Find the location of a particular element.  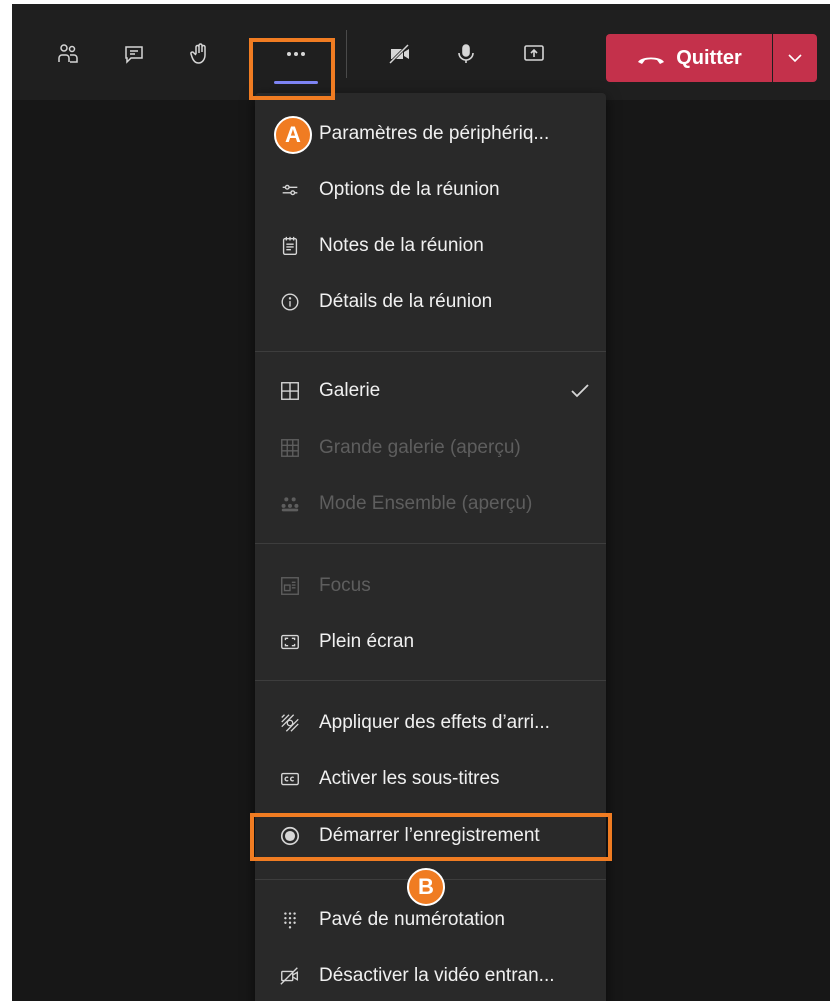

menu-item-label: Grande galerie (aperçu) is located at coordinates (420, 447).